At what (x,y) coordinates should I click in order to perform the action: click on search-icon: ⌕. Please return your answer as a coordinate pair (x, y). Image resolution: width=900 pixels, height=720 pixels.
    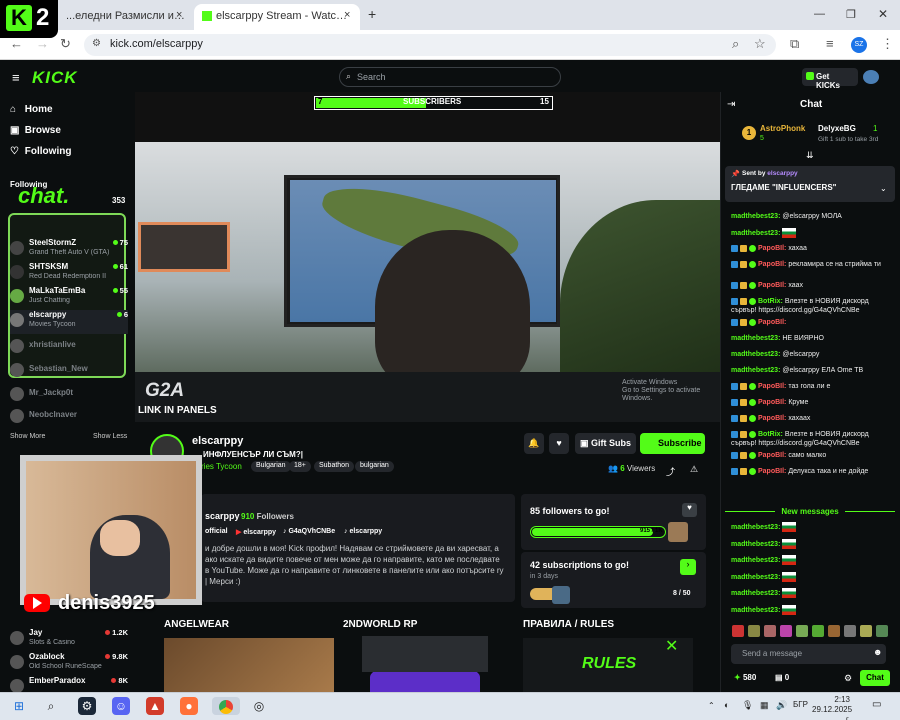
    Looking at the image, I should click on (51, 706).